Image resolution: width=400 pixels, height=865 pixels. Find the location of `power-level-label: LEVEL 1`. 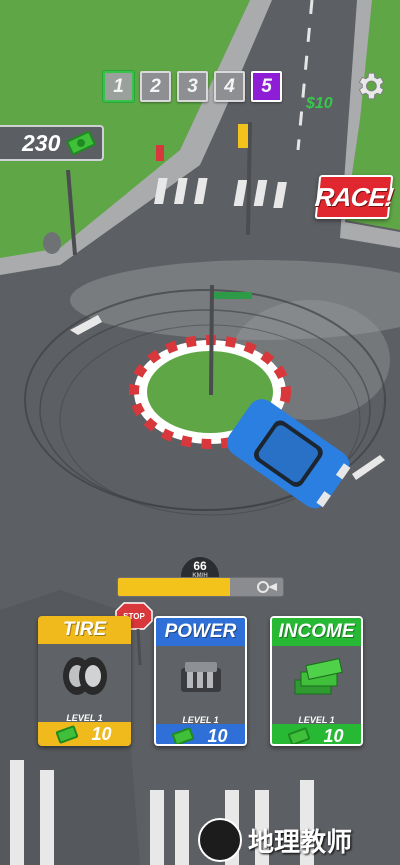

power-level-label: LEVEL 1 is located at coordinates (200, 720).